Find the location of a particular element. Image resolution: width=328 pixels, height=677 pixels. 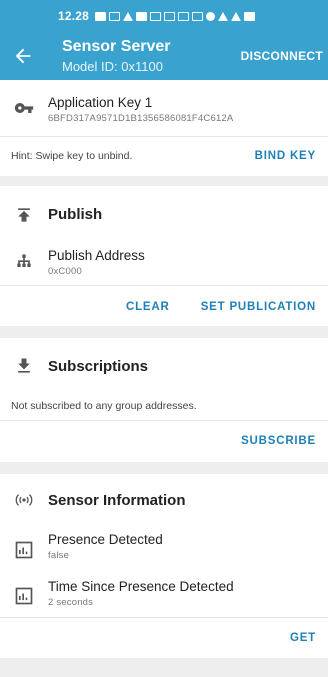

back-arrow-icon is located at coordinates (23, 56).